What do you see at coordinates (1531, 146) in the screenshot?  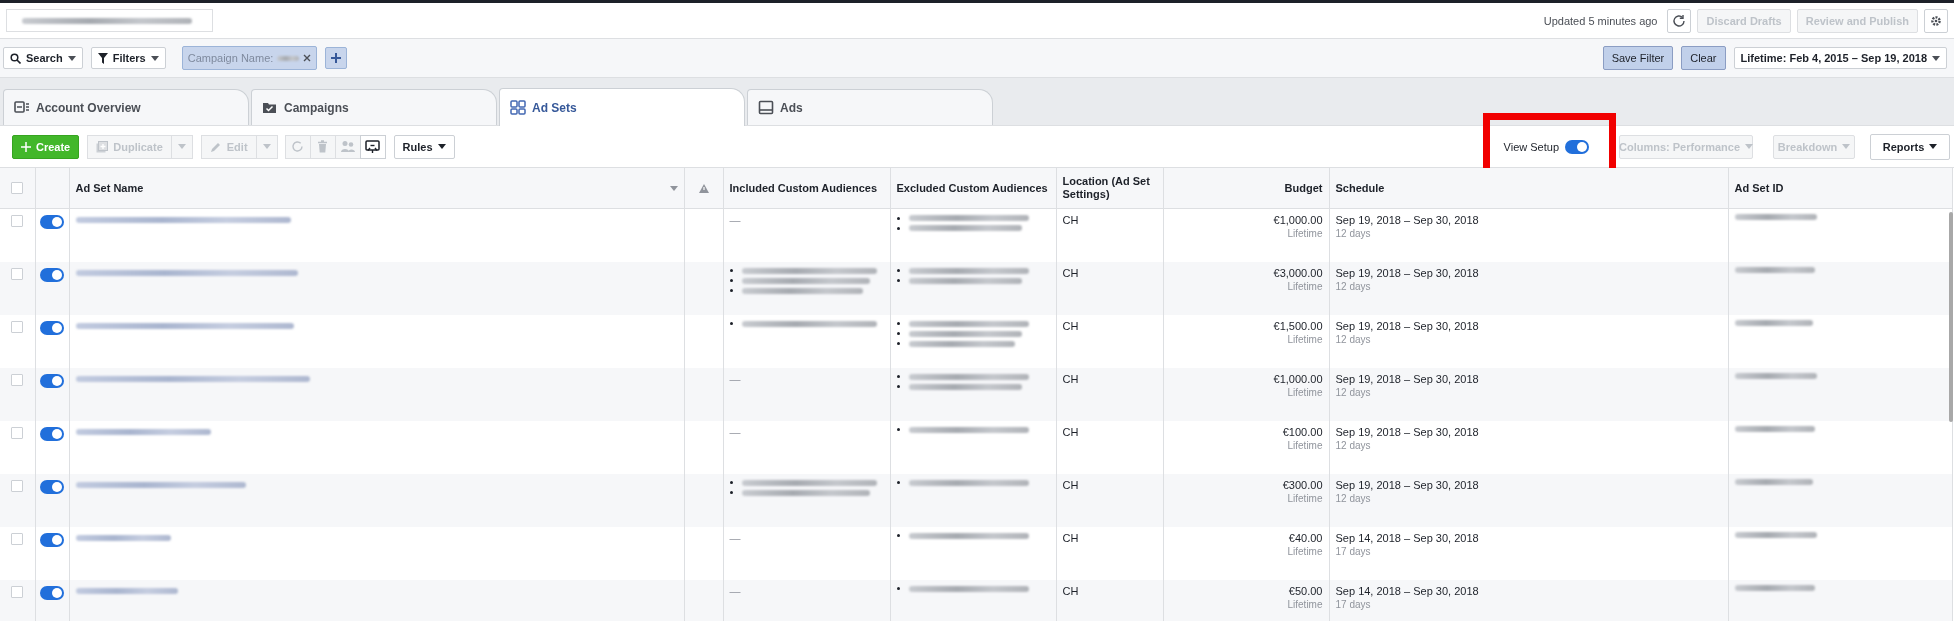 I see `view-setup-label: View Setup` at bounding box center [1531, 146].